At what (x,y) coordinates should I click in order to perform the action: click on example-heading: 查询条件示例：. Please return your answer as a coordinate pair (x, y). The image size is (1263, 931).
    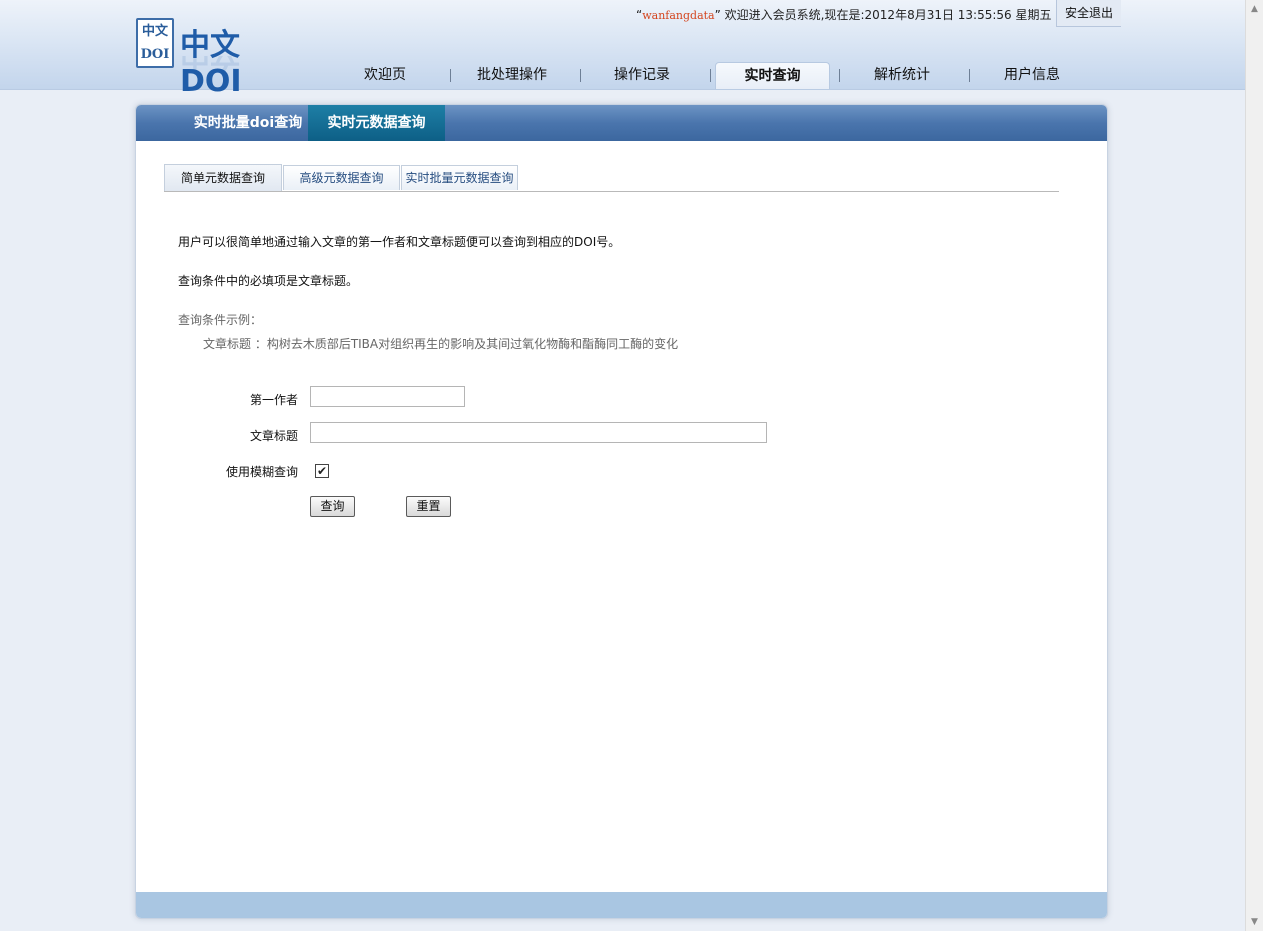
    Looking at the image, I should click on (220, 320).